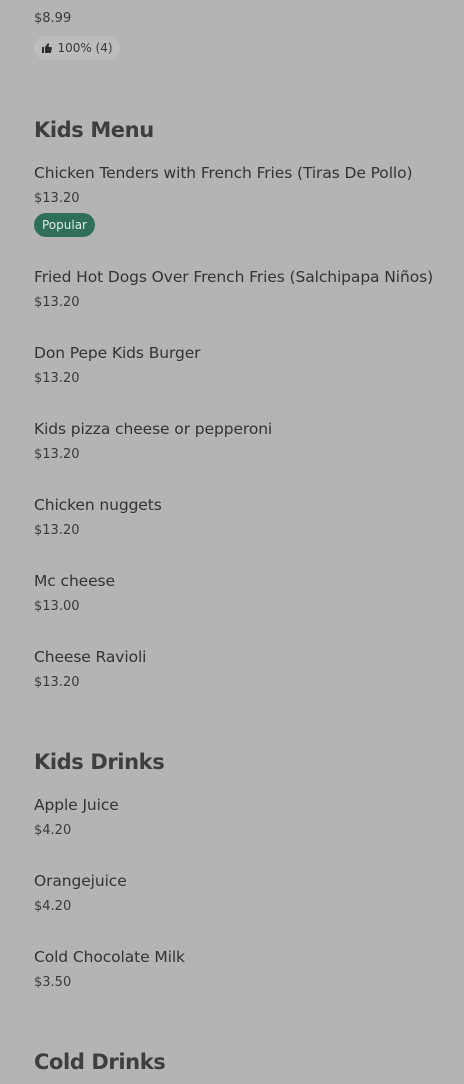  I want to click on menu-item-chicken-nuggets: Chicken nuggets, so click(244, 505).